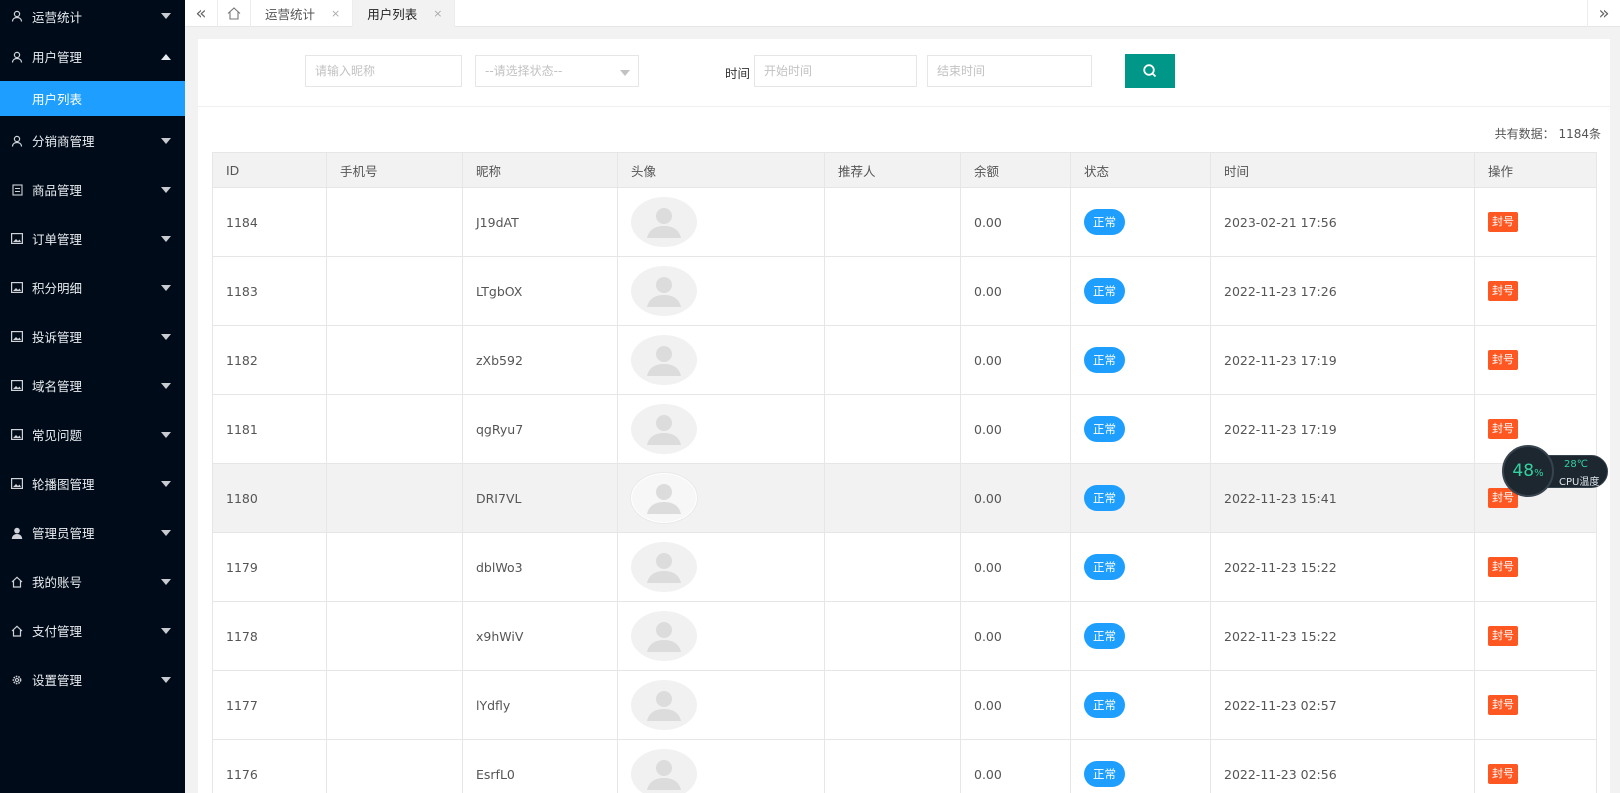  What do you see at coordinates (92, 140) in the screenshot?
I see `sidebar-item-distributors: 分销商管理` at bounding box center [92, 140].